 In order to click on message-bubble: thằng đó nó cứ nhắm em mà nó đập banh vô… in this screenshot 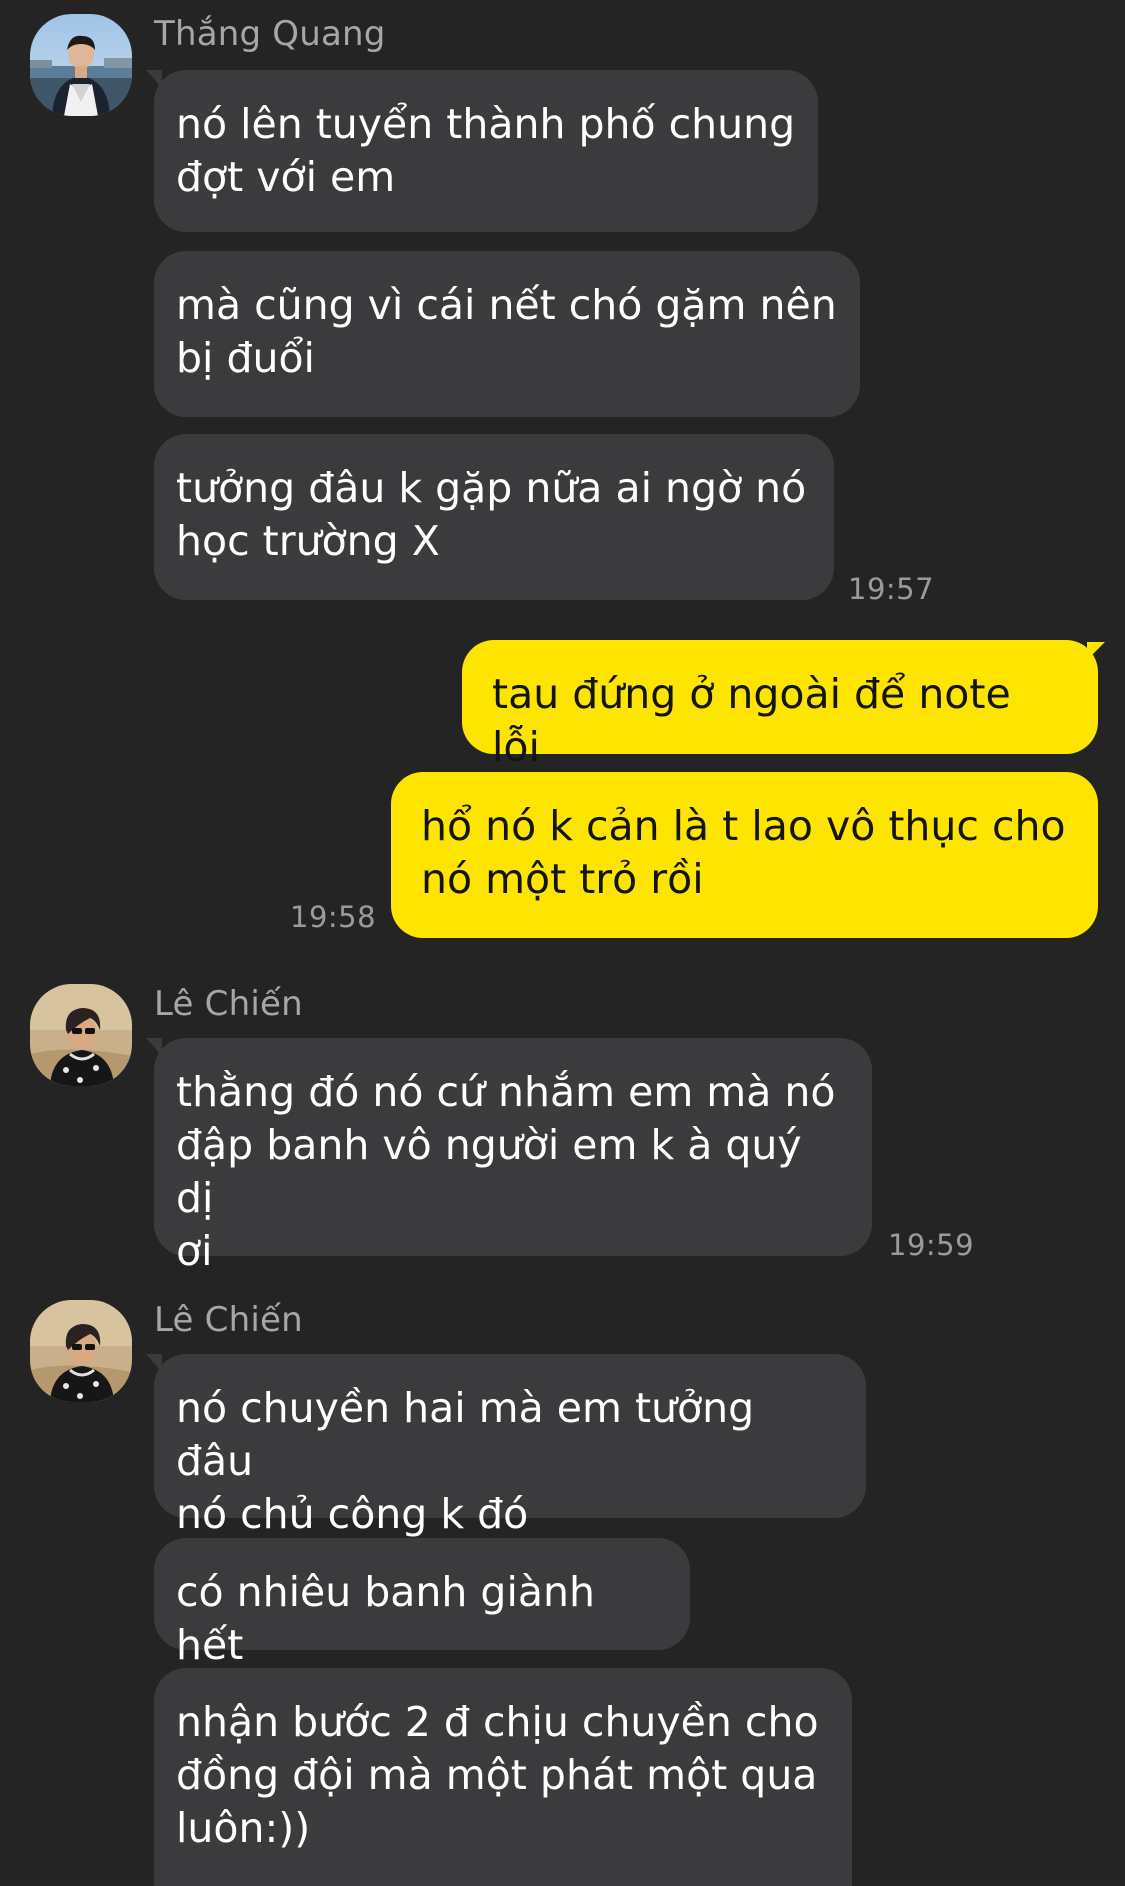, I will do `click(513, 1156)`.